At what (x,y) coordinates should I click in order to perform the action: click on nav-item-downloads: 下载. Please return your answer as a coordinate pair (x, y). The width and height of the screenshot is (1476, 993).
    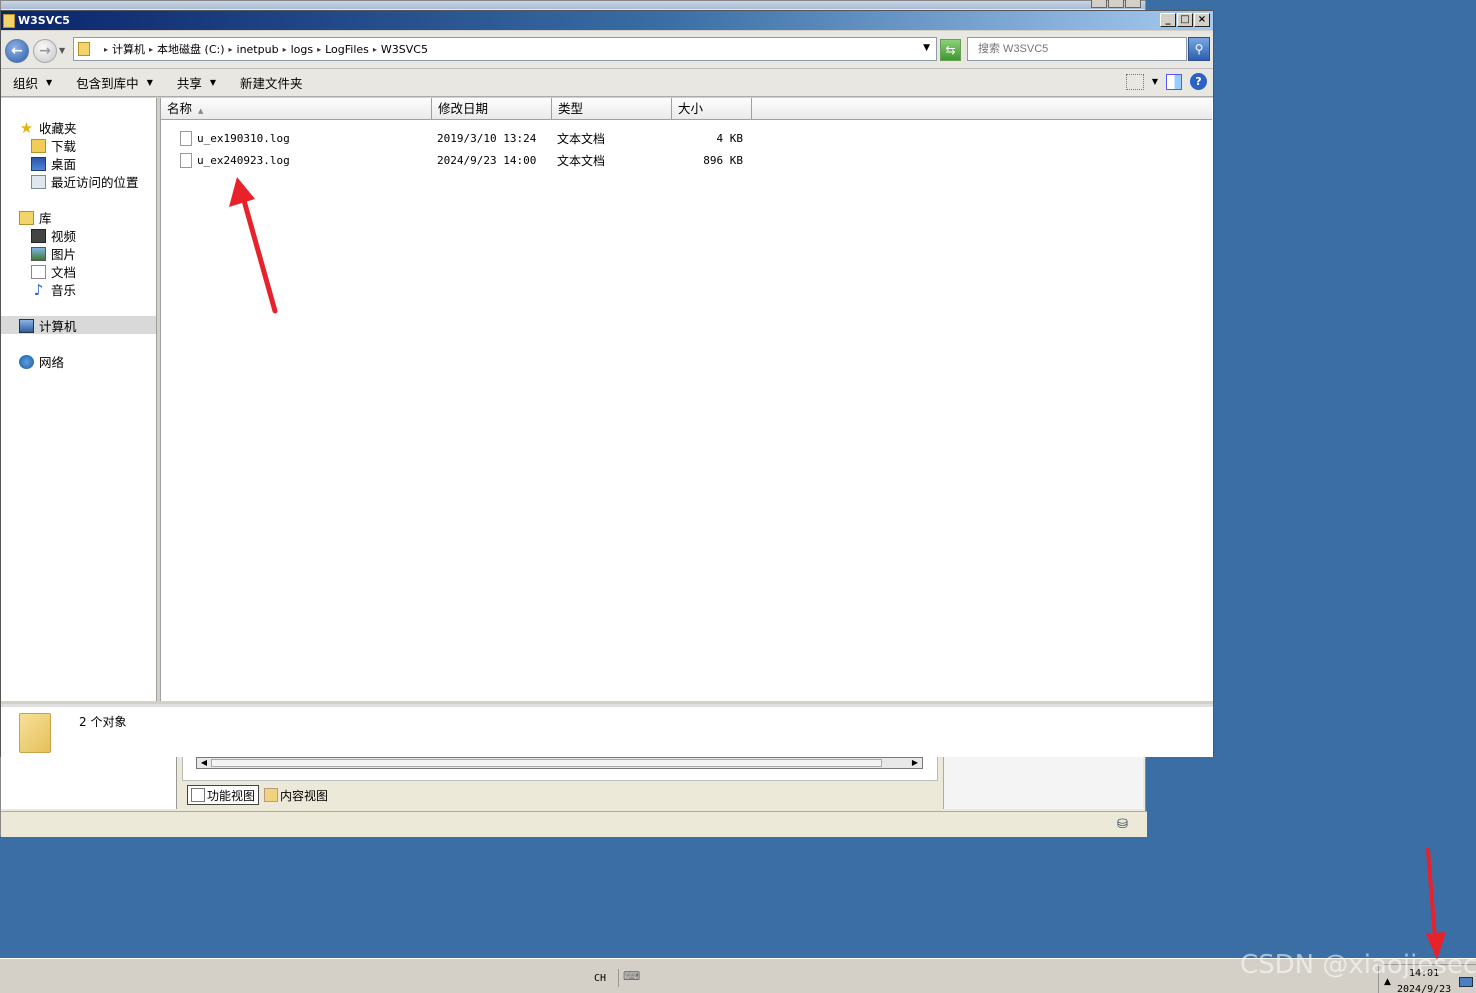
    Looking at the image, I should click on (53, 145).